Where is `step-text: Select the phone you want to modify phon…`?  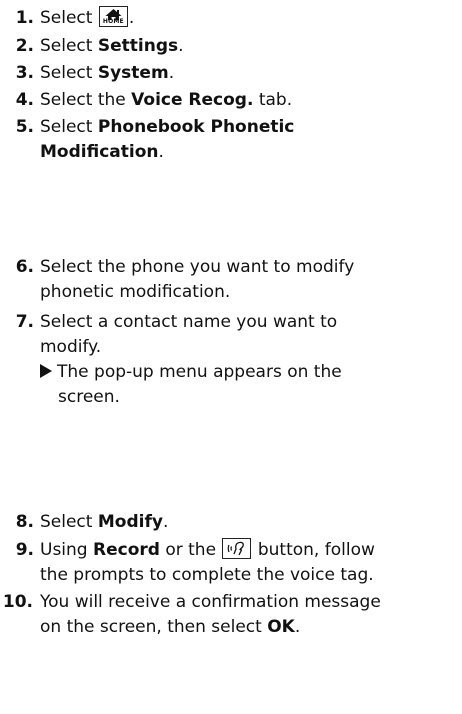 step-text: Select the phone you want to modify phon… is located at coordinates (197, 279).